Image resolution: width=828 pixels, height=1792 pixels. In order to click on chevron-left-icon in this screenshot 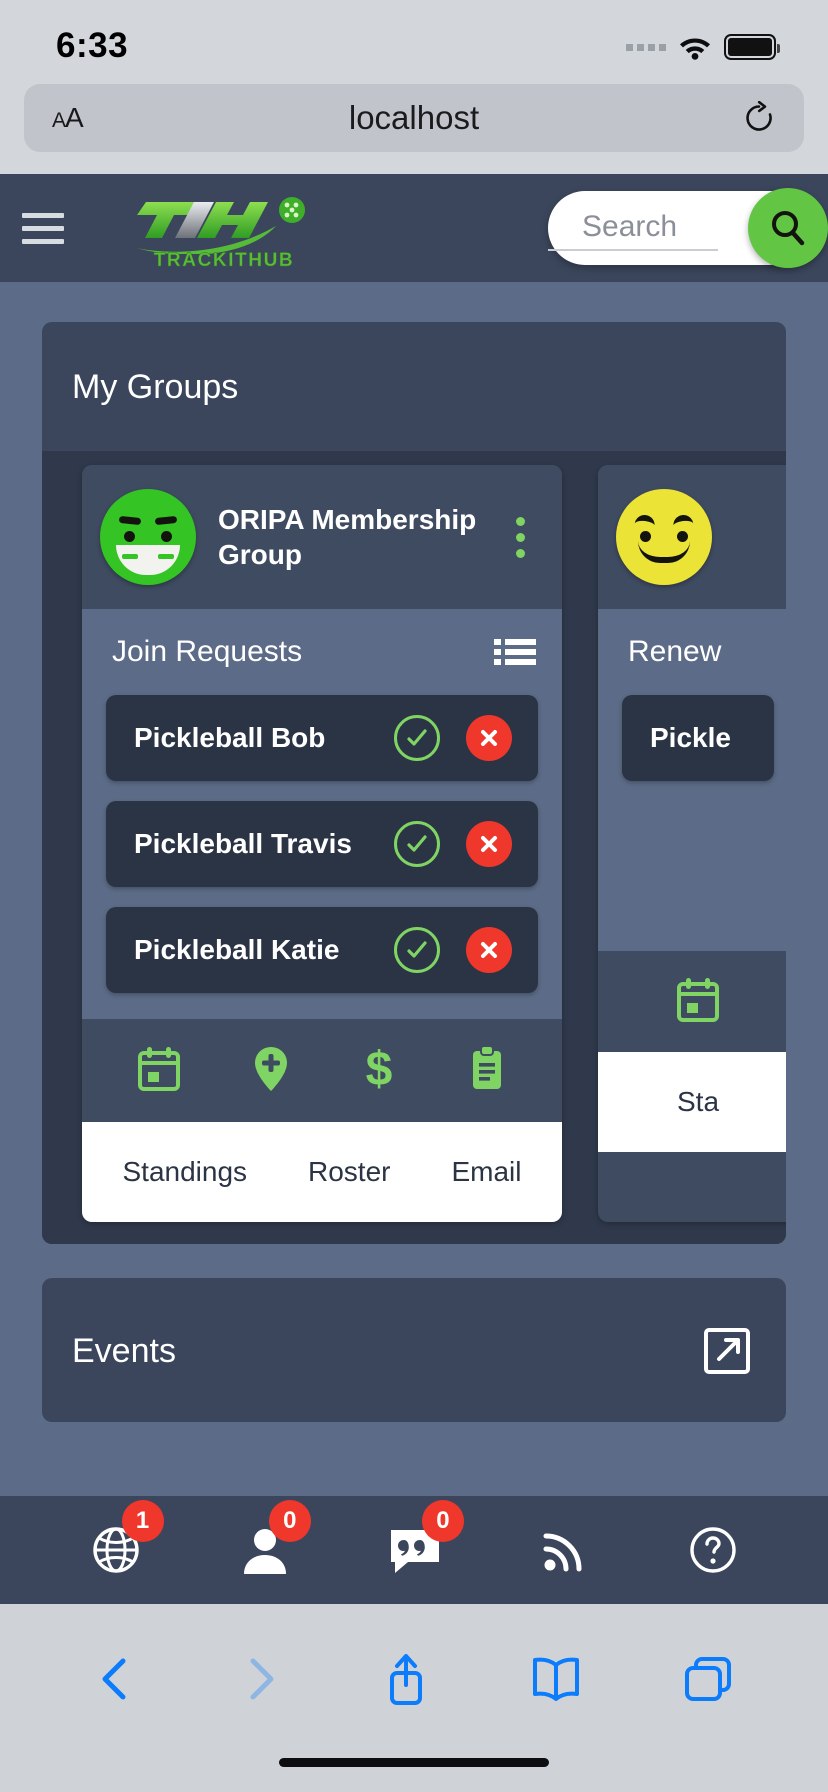, I will do `click(114, 1679)`.